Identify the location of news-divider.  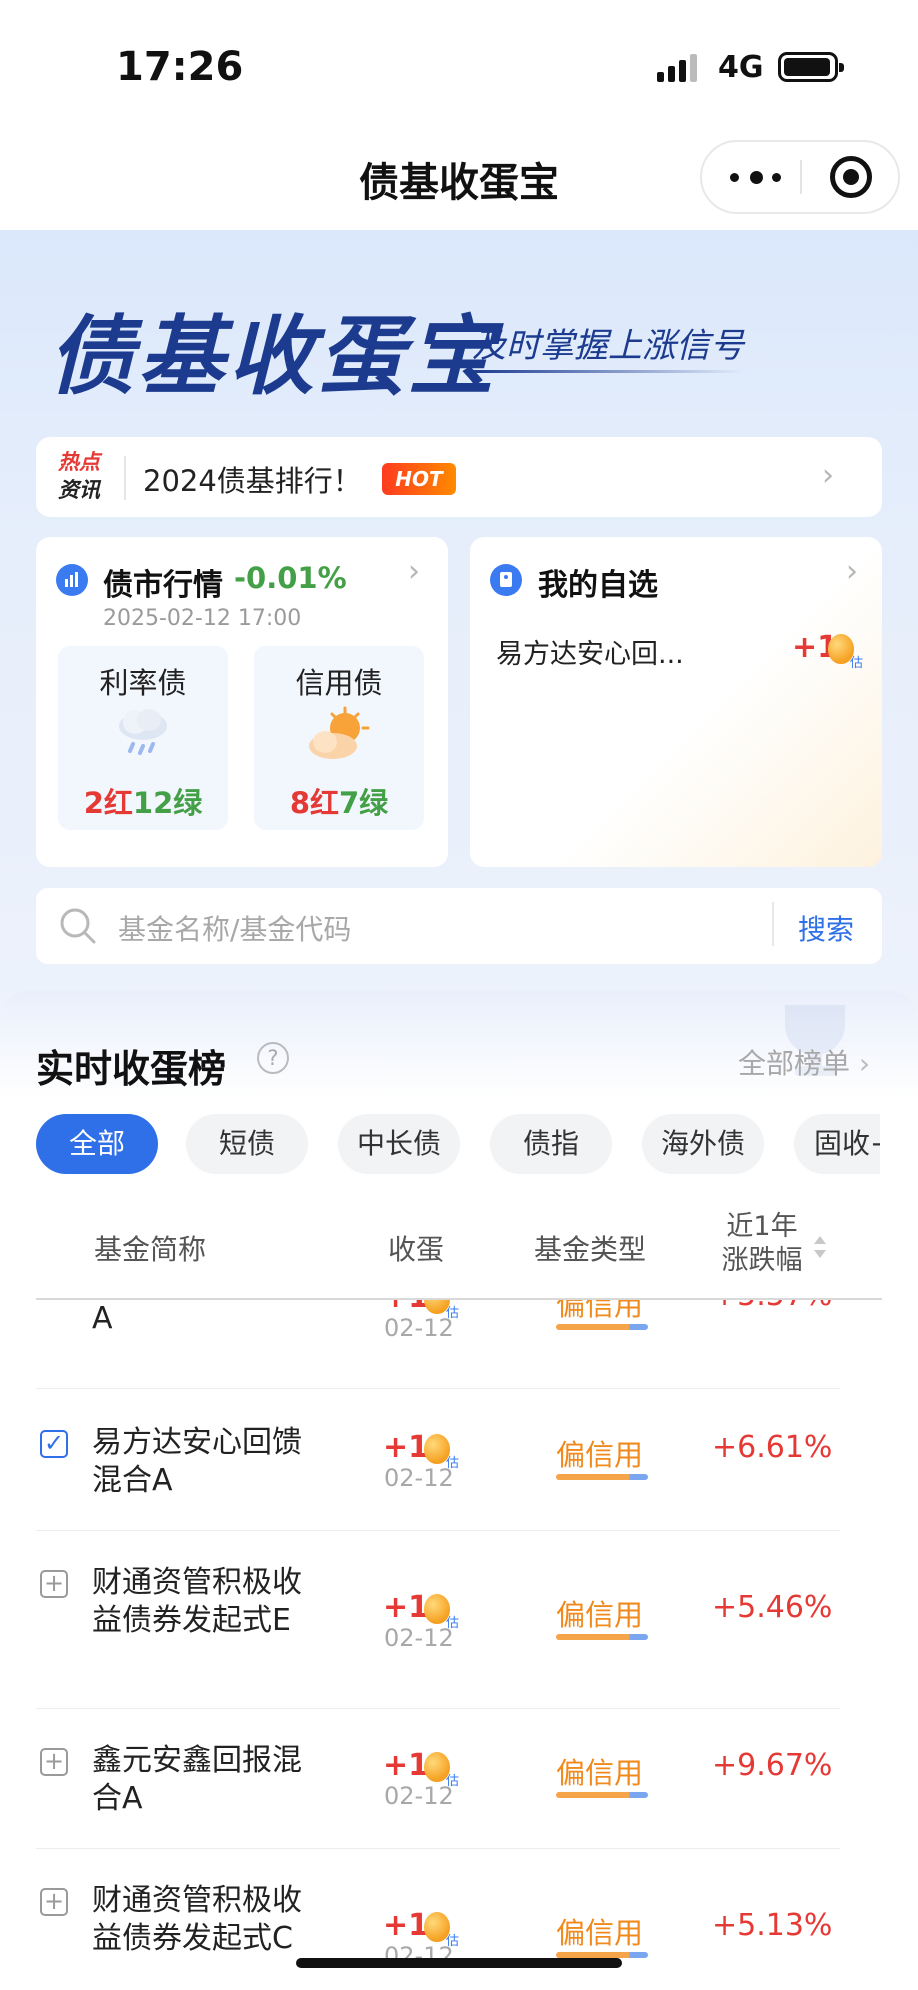
(125, 478).